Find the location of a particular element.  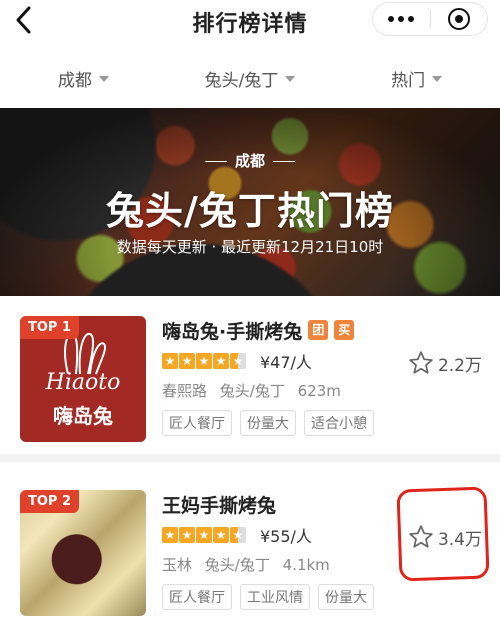

rank-badge: TOP 2 is located at coordinates (50, 501).